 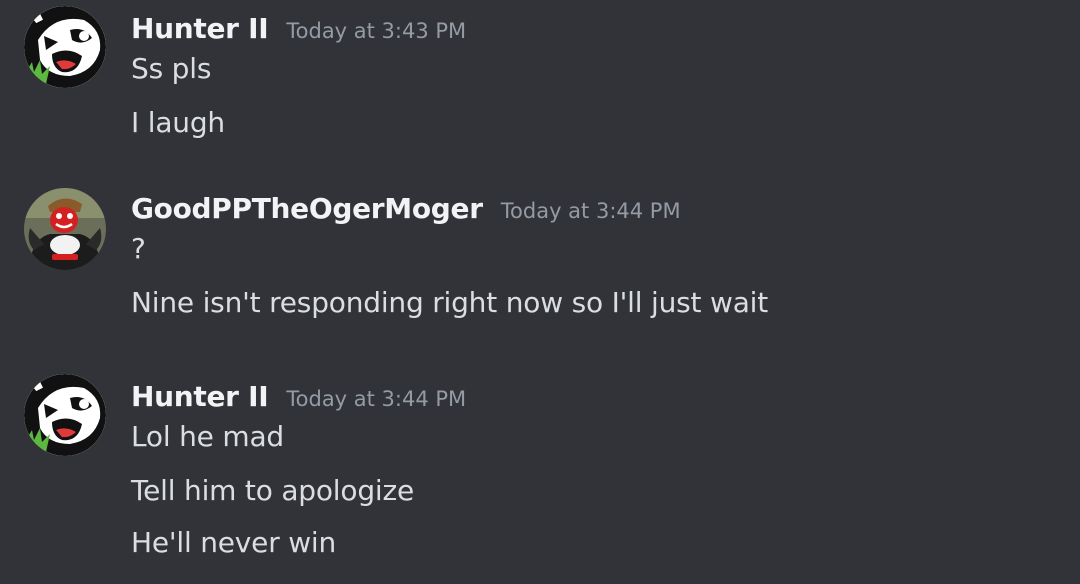 I want to click on message-header: Hunter II Today at 3:43 PM, so click(x=298, y=30).